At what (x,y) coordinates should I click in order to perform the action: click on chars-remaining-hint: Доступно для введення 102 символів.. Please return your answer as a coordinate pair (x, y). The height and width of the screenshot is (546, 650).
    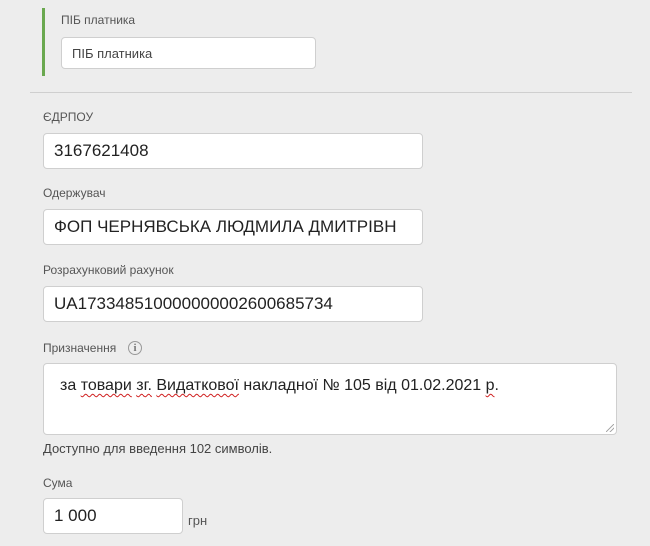
    Looking at the image, I should click on (158, 448).